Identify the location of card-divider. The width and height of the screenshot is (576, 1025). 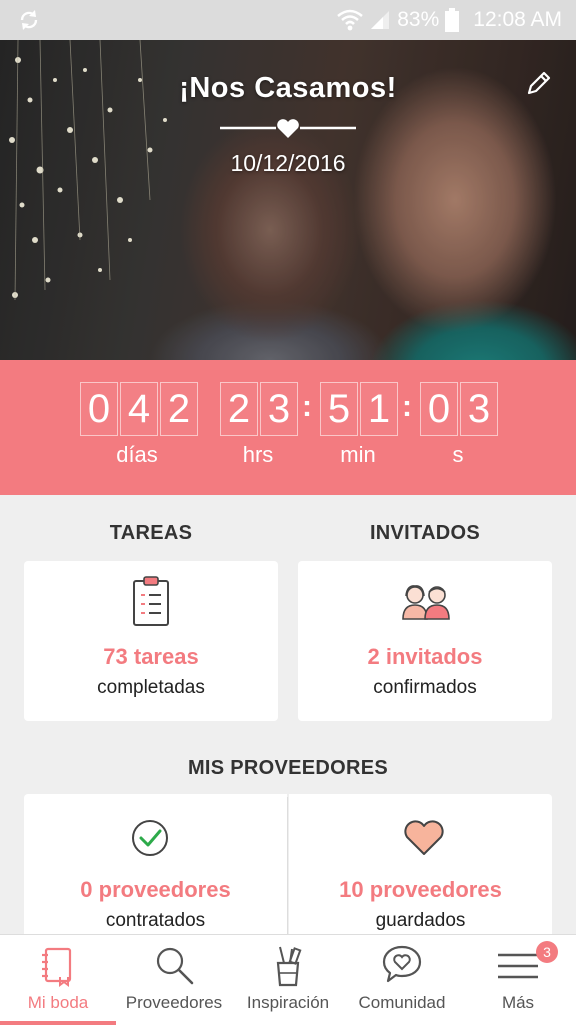
(287, 867).